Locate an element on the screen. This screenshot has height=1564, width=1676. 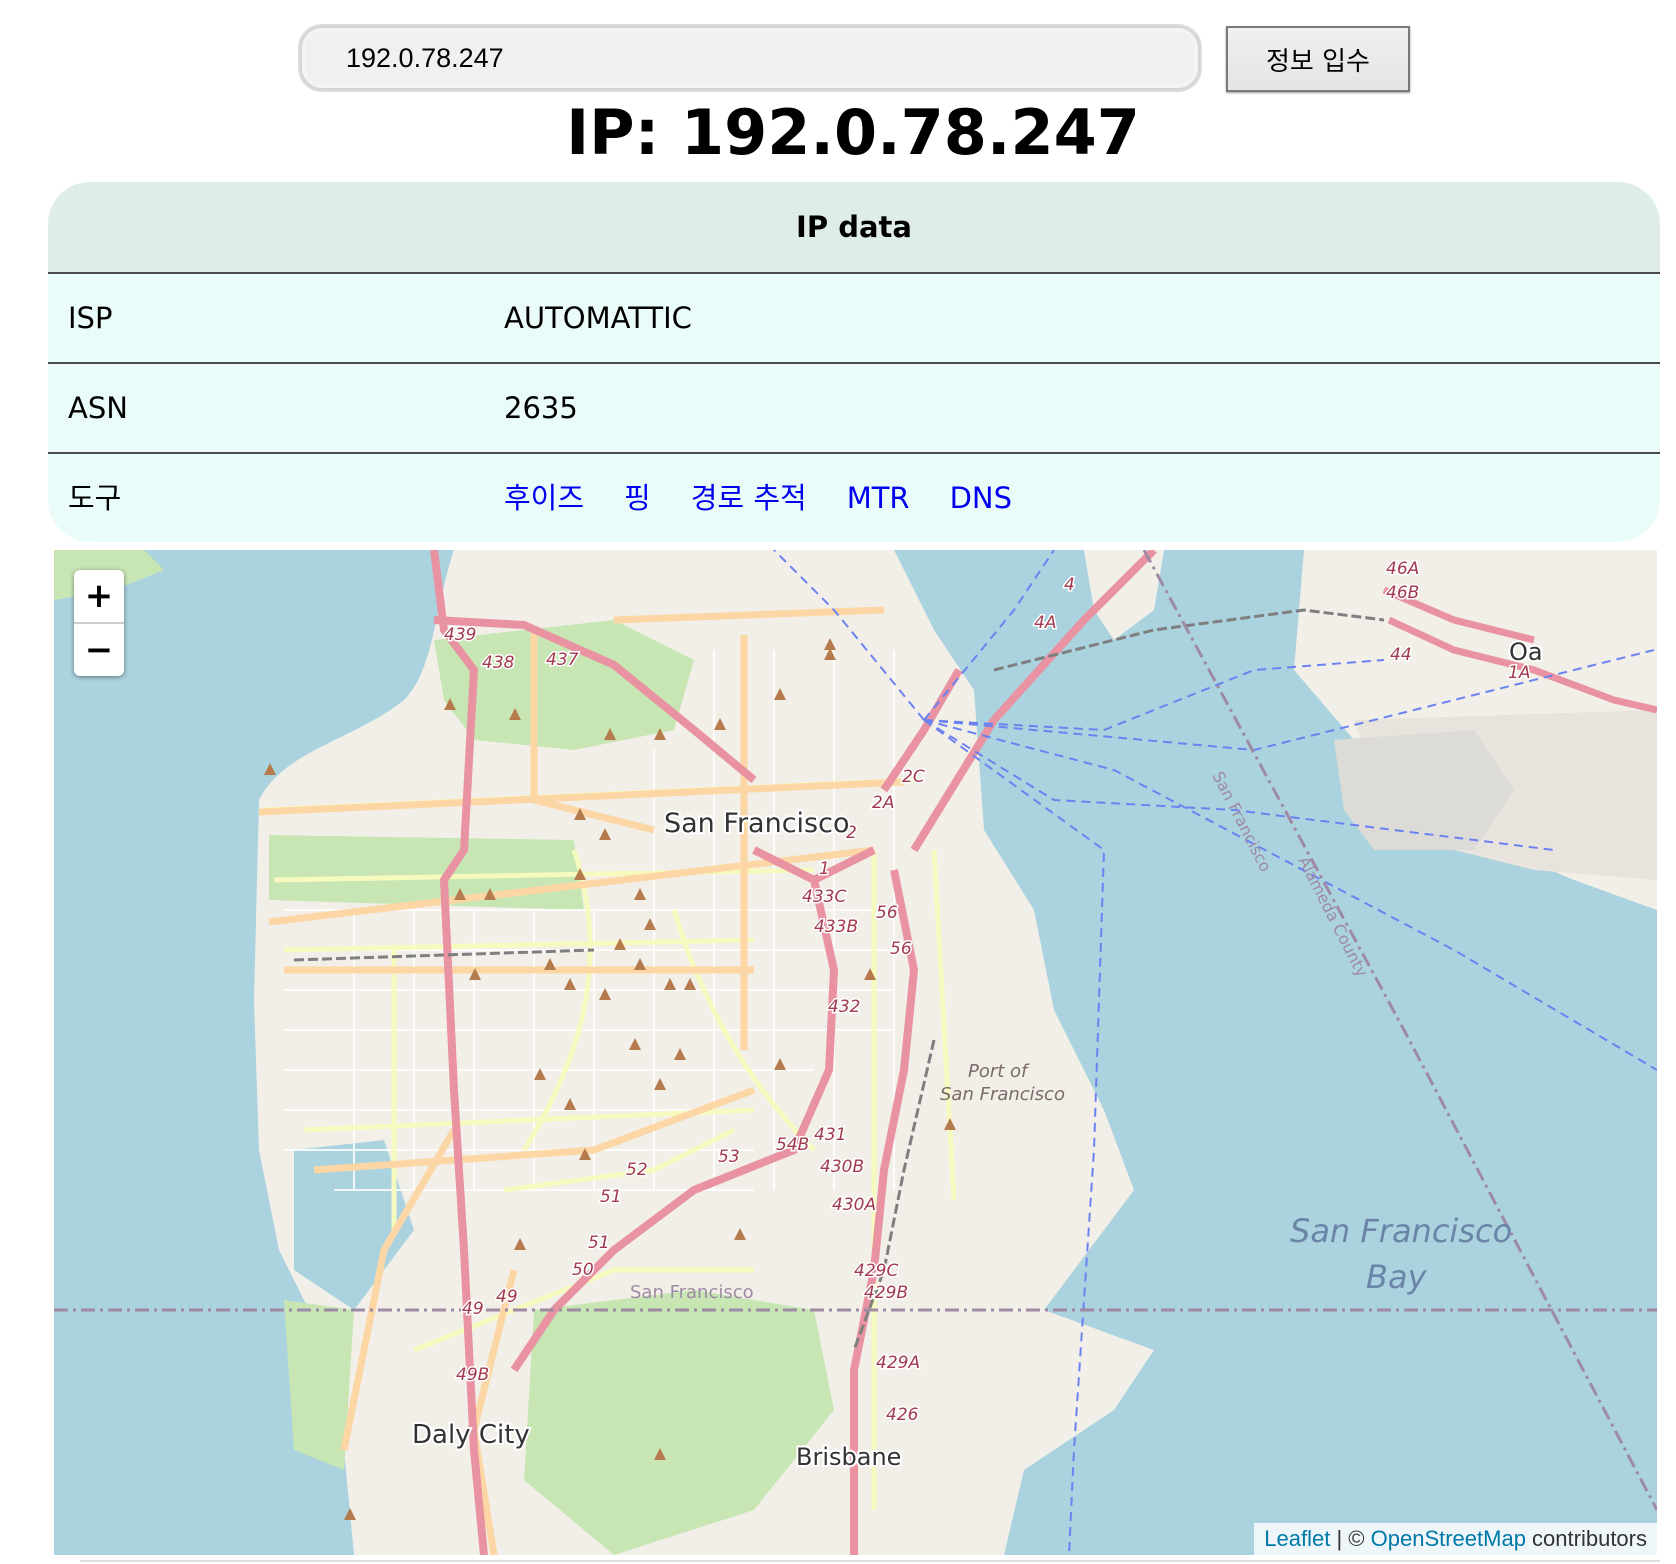
label-port-2: San Francisco is located at coordinates (1002, 1094).